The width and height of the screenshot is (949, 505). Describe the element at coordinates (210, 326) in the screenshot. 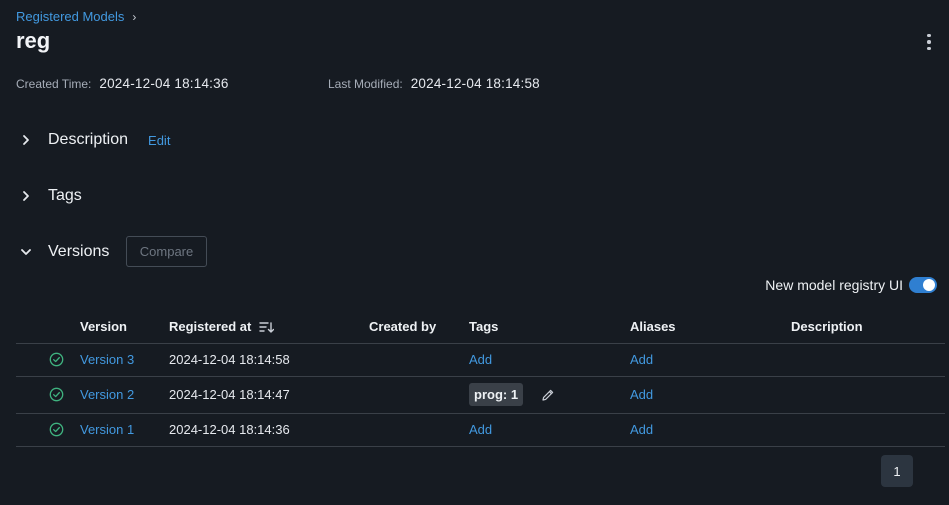

I see `registered-at-header-label: Registered at` at that location.